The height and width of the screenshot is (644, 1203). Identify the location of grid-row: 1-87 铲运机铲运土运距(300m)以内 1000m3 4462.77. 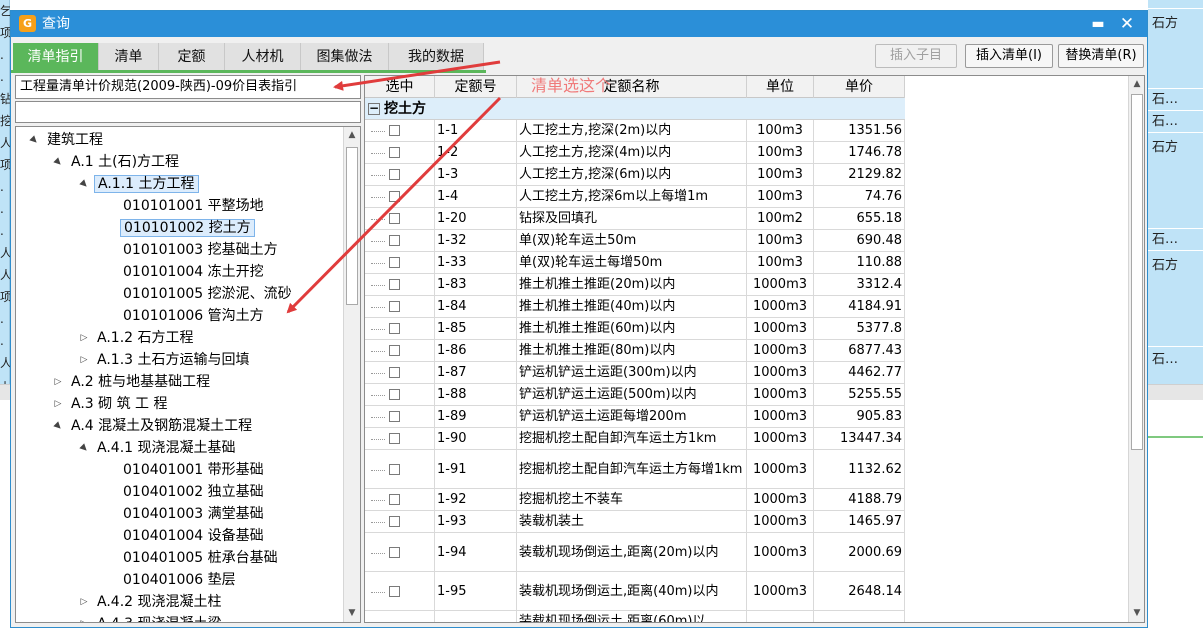
(635, 373).